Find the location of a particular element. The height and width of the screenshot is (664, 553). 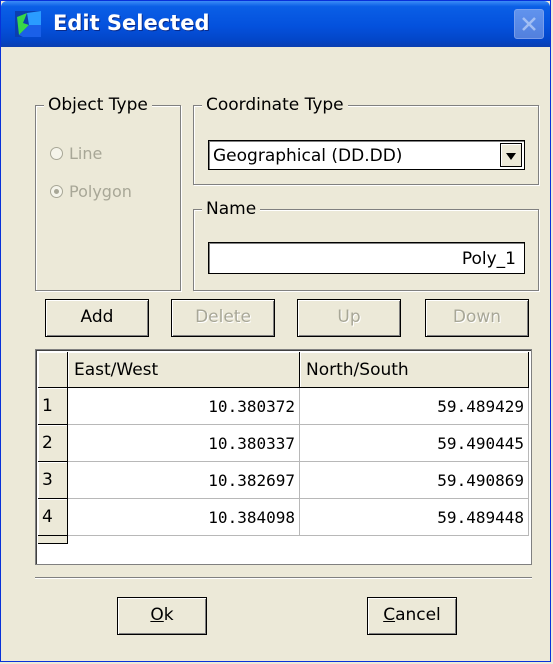

cancel-button: Cancel is located at coordinates (412, 616).